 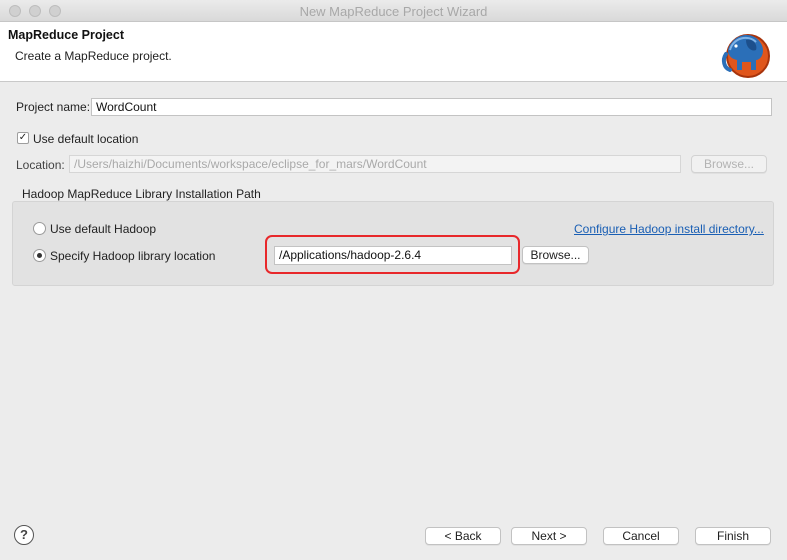 What do you see at coordinates (392, 254) in the screenshot?
I see `highlight-annotation` at bounding box center [392, 254].